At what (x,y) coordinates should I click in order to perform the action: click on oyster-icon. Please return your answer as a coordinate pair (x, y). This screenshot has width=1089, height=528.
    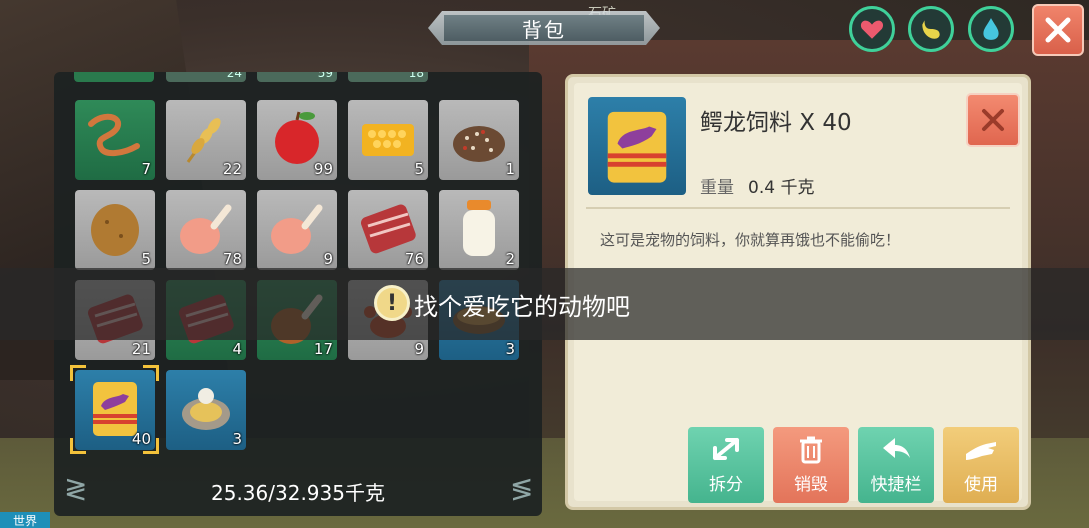
    Looking at the image, I should click on (206, 409).